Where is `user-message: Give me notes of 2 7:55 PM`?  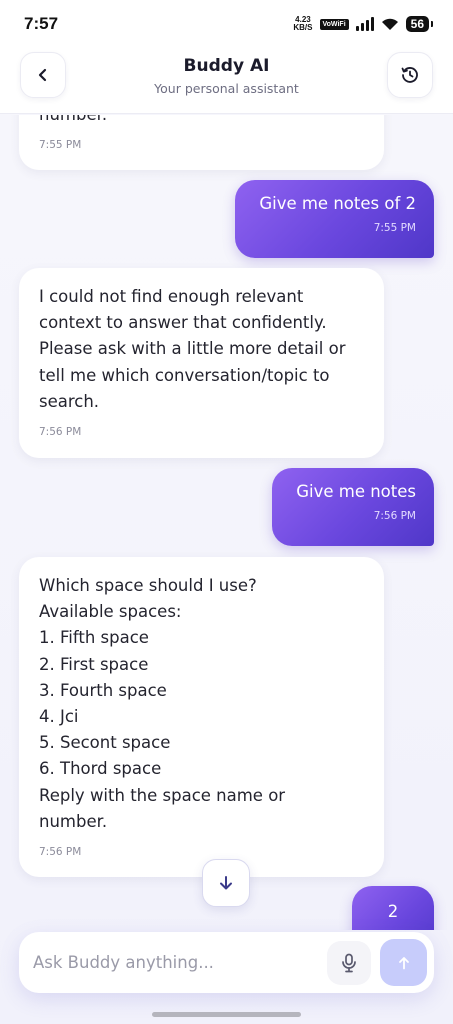 user-message: Give me notes of 2 7:55 PM is located at coordinates (334, 219).